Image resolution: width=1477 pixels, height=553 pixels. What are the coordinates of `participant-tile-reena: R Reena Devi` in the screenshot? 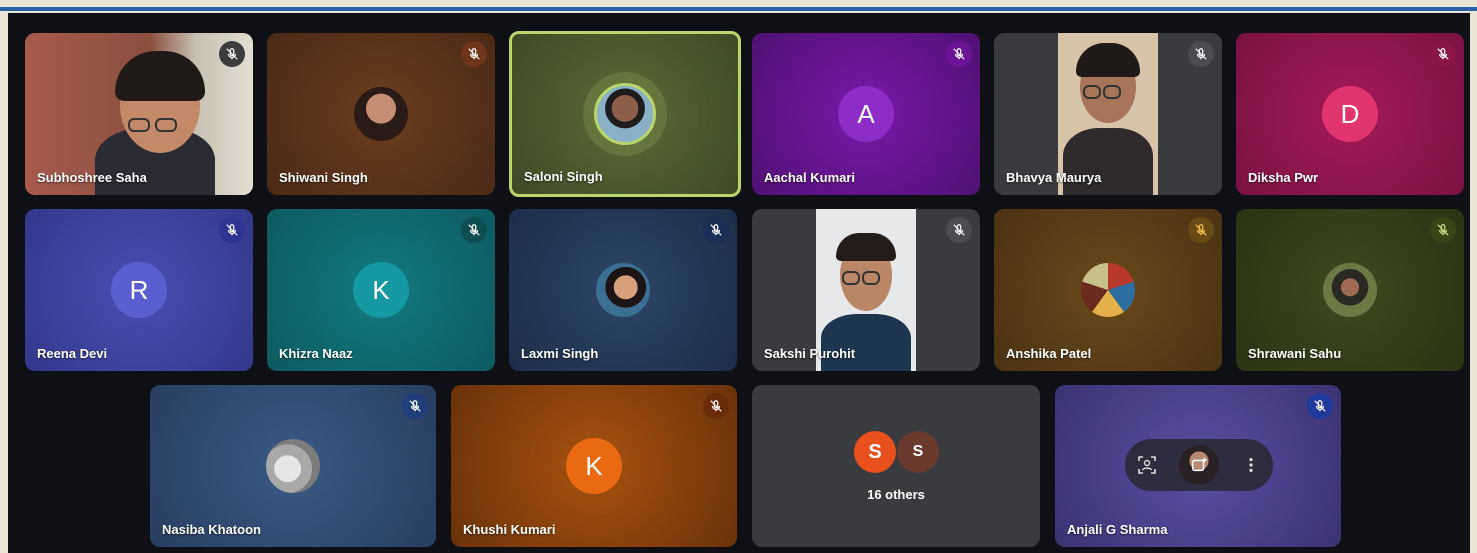 It's located at (139, 290).